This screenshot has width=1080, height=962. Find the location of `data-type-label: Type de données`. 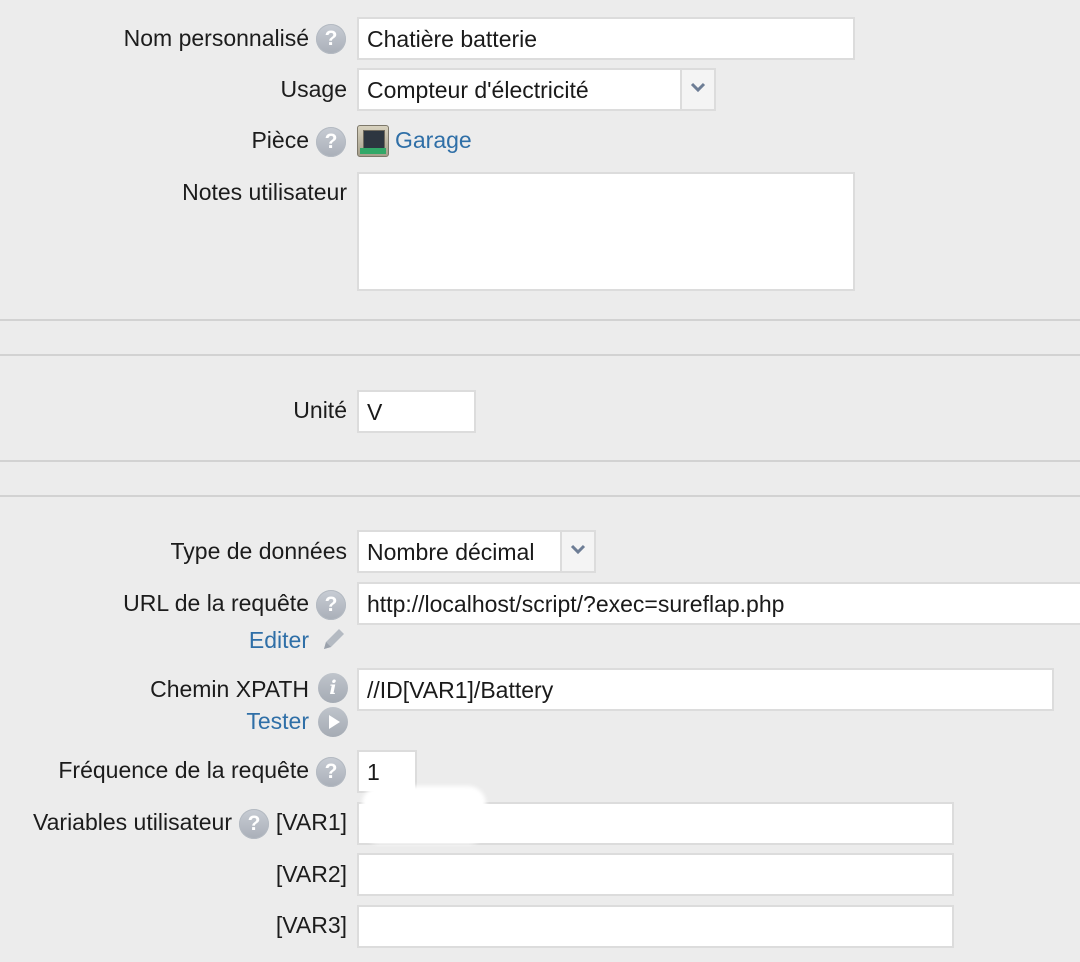

data-type-label: Type de données is located at coordinates (258, 551).